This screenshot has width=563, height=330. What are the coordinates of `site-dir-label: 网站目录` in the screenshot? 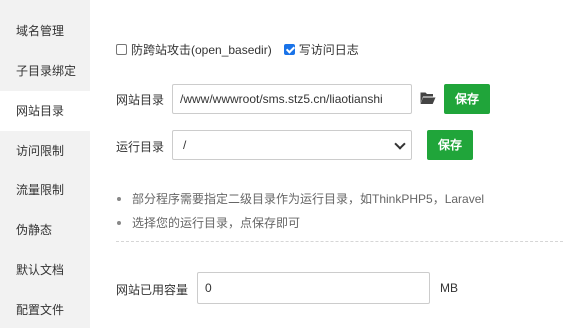 It's located at (140, 100).